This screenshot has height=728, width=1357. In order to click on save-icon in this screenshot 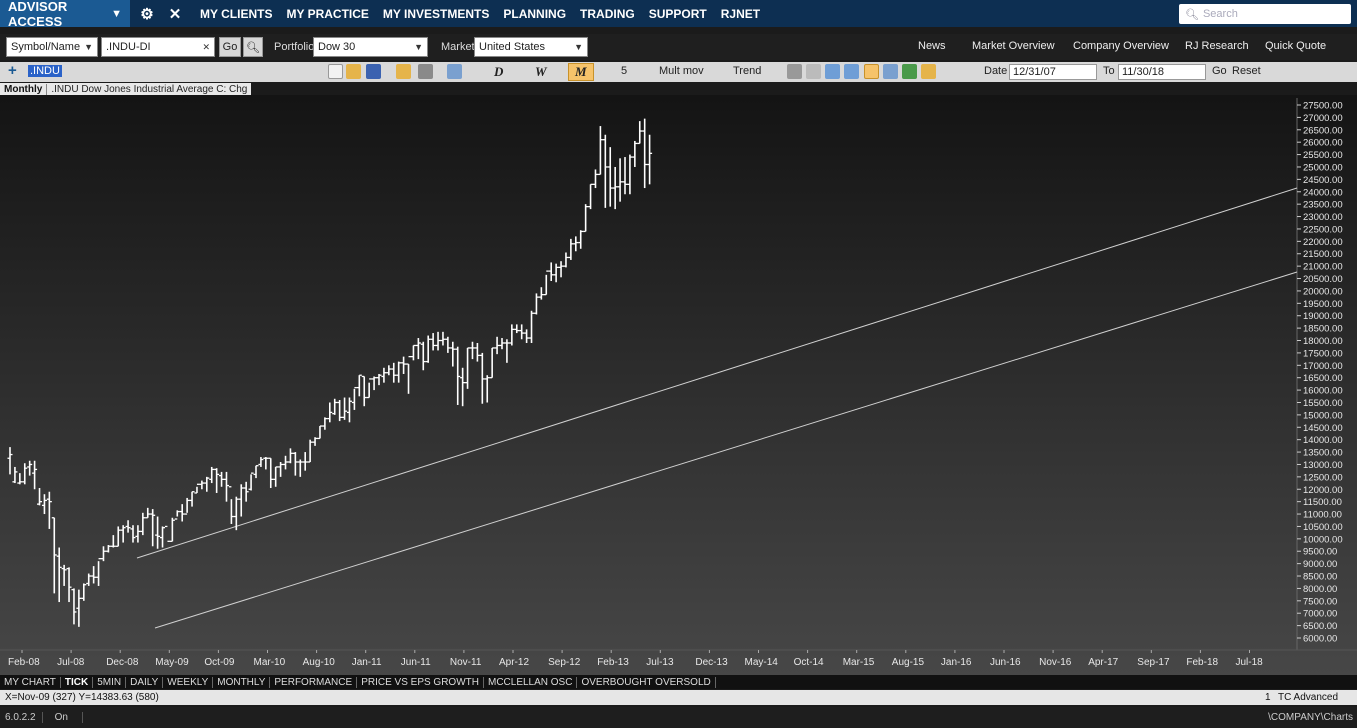, I will do `click(373, 71)`.